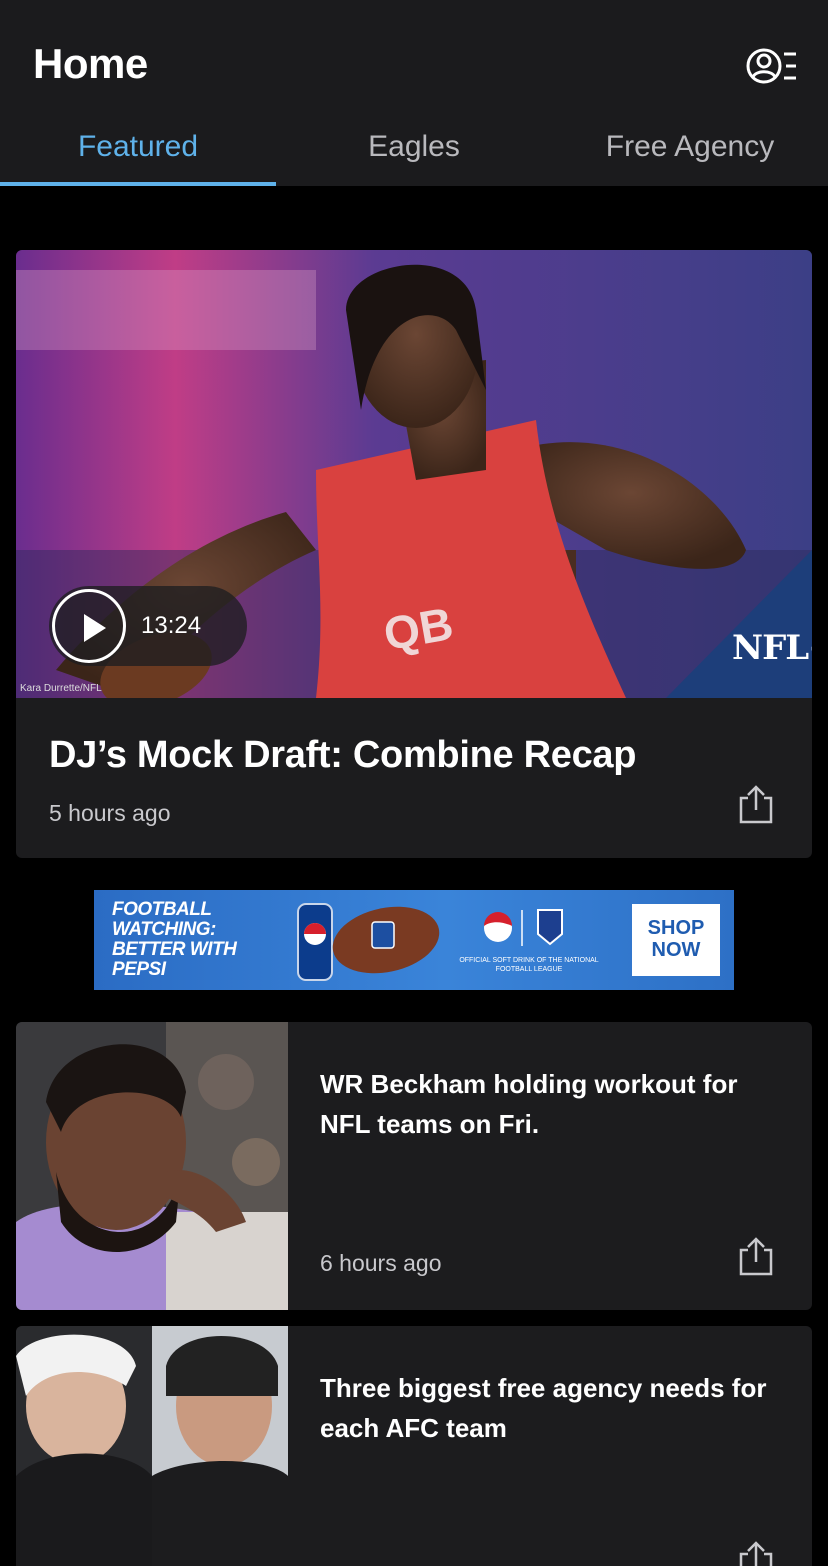 The image size is (828, 1566). What do you see at coordinates (61, 688) in the screenshot?
I see `photo-credit: Kara Durrette/NFL` at bounding box center [61, 688].